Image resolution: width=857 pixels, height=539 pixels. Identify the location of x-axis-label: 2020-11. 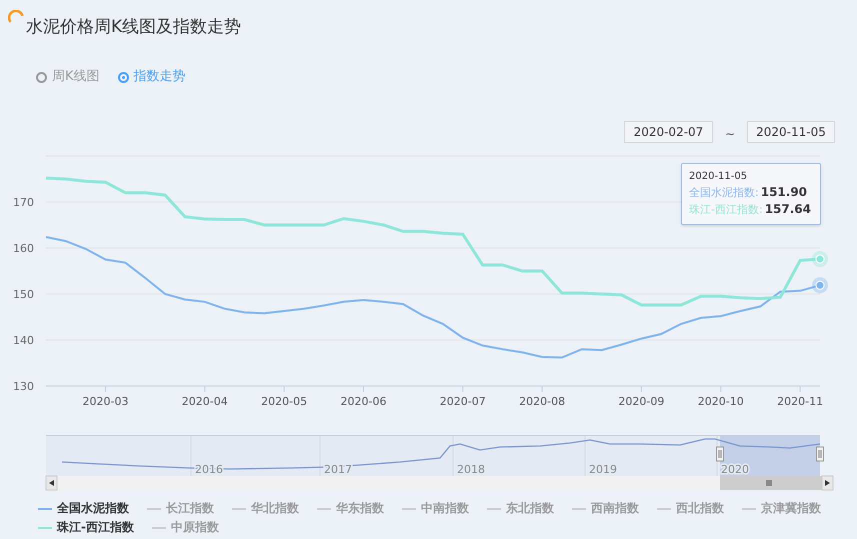
(800, 401).